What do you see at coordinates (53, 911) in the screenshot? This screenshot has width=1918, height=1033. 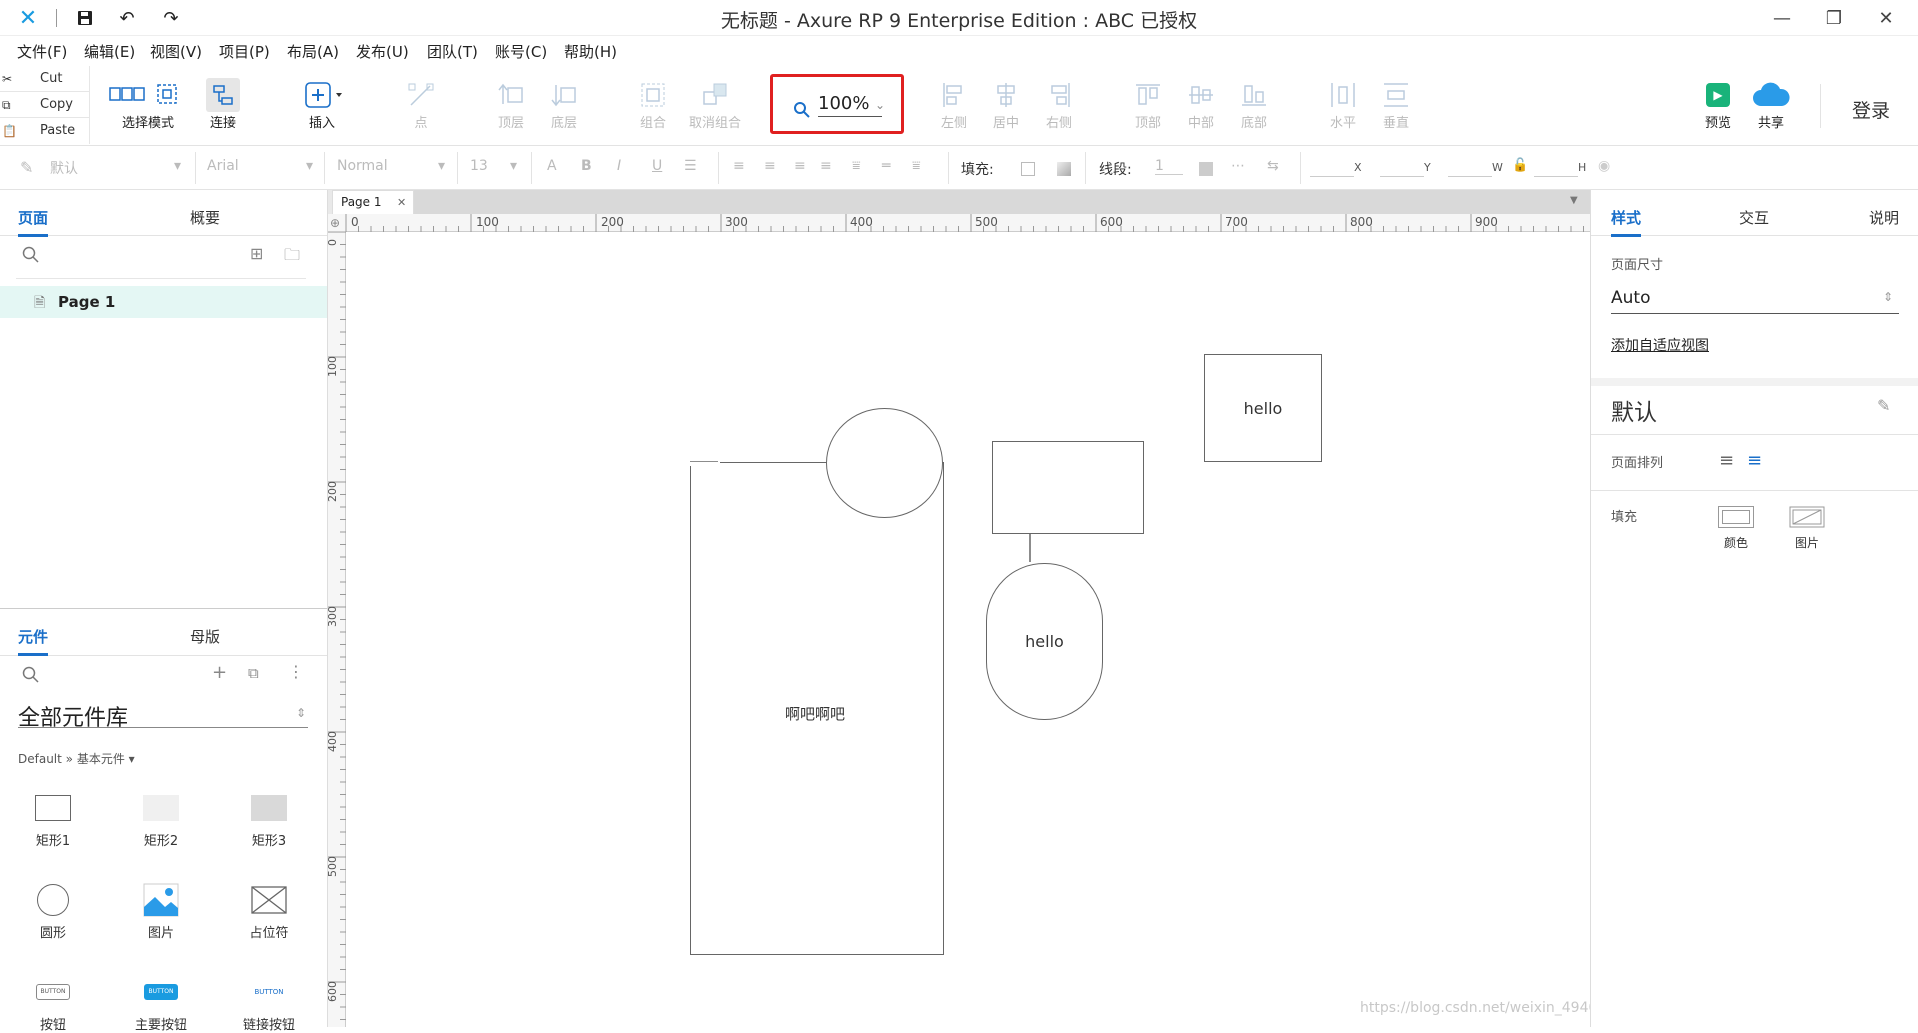 I see `widget-circle: 圆形` at bounding box center [53, 911].